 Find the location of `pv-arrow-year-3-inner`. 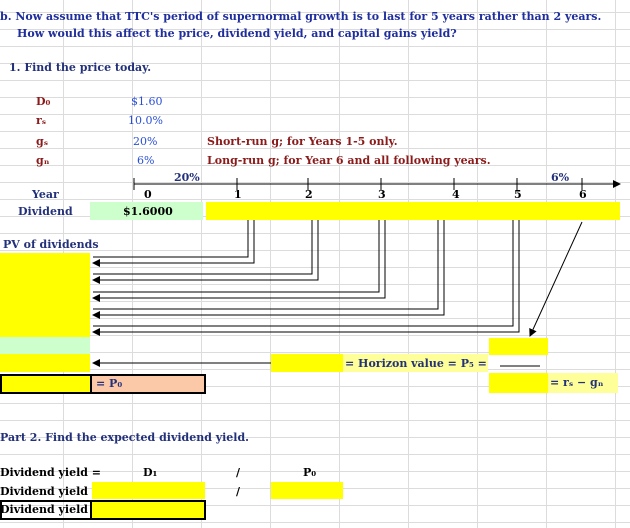

pv-arrow-year-3-inner is located at coordinates (236, 256).